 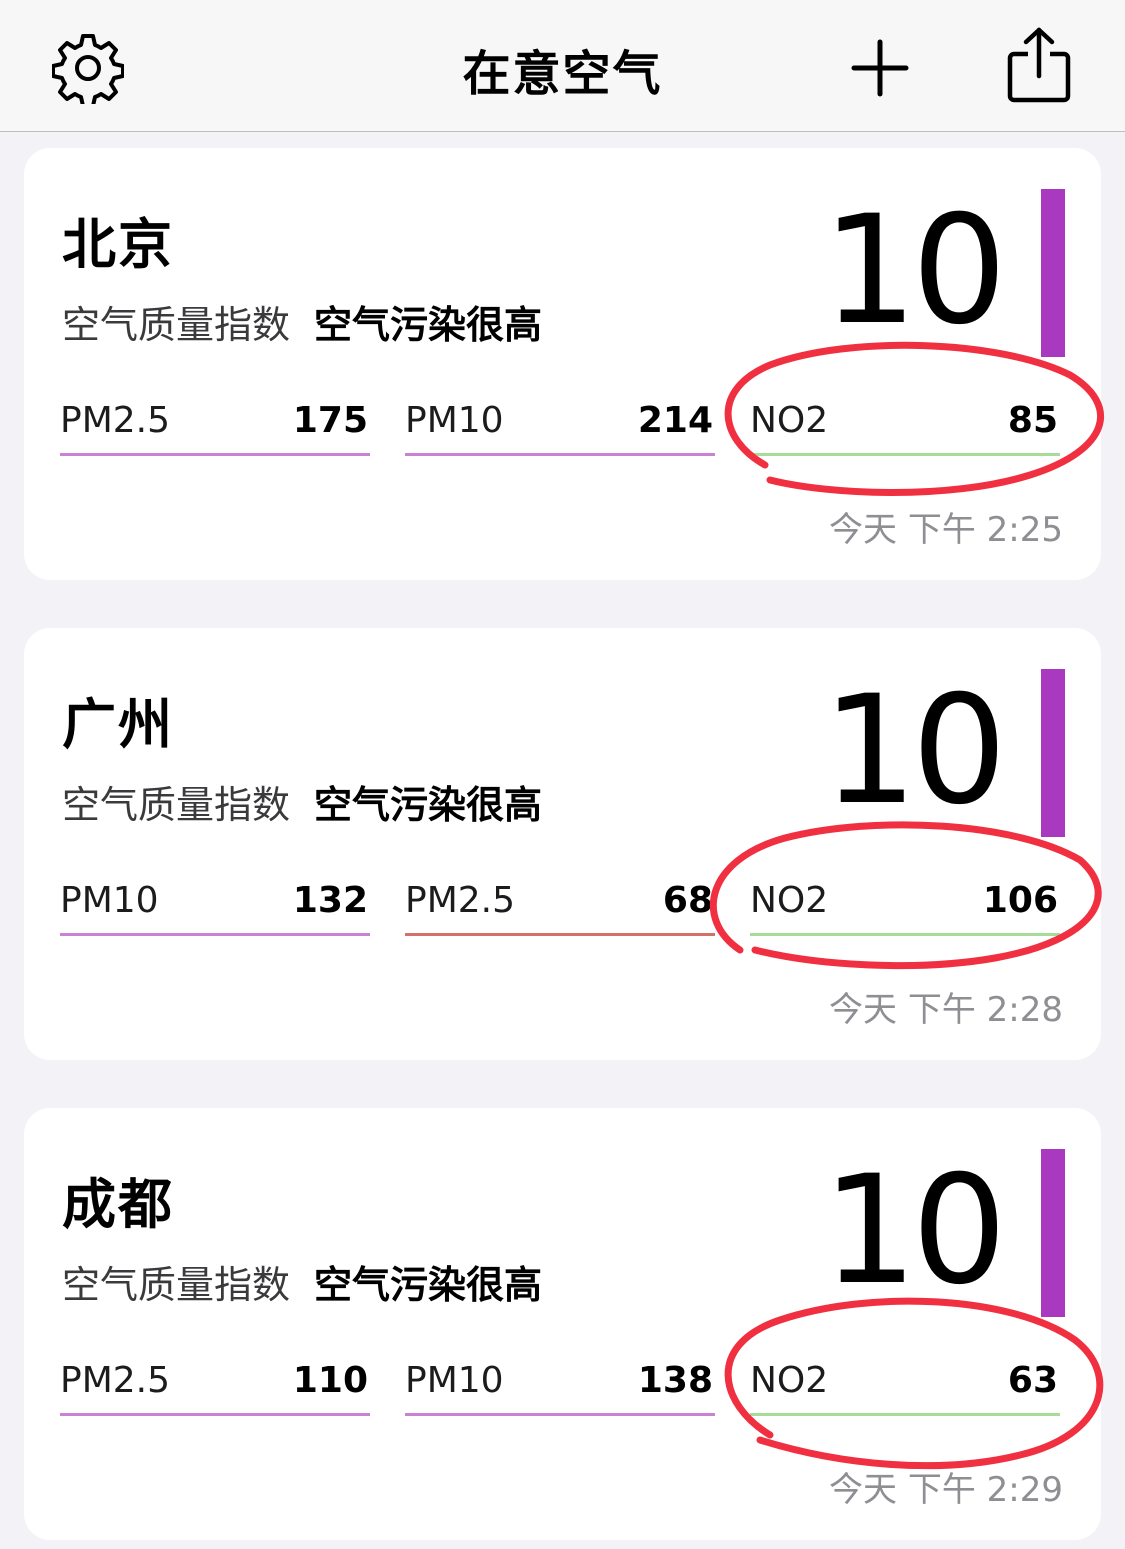 I want to click on update-time: 今天 下午 2:29, so click(x=946, y=1490).